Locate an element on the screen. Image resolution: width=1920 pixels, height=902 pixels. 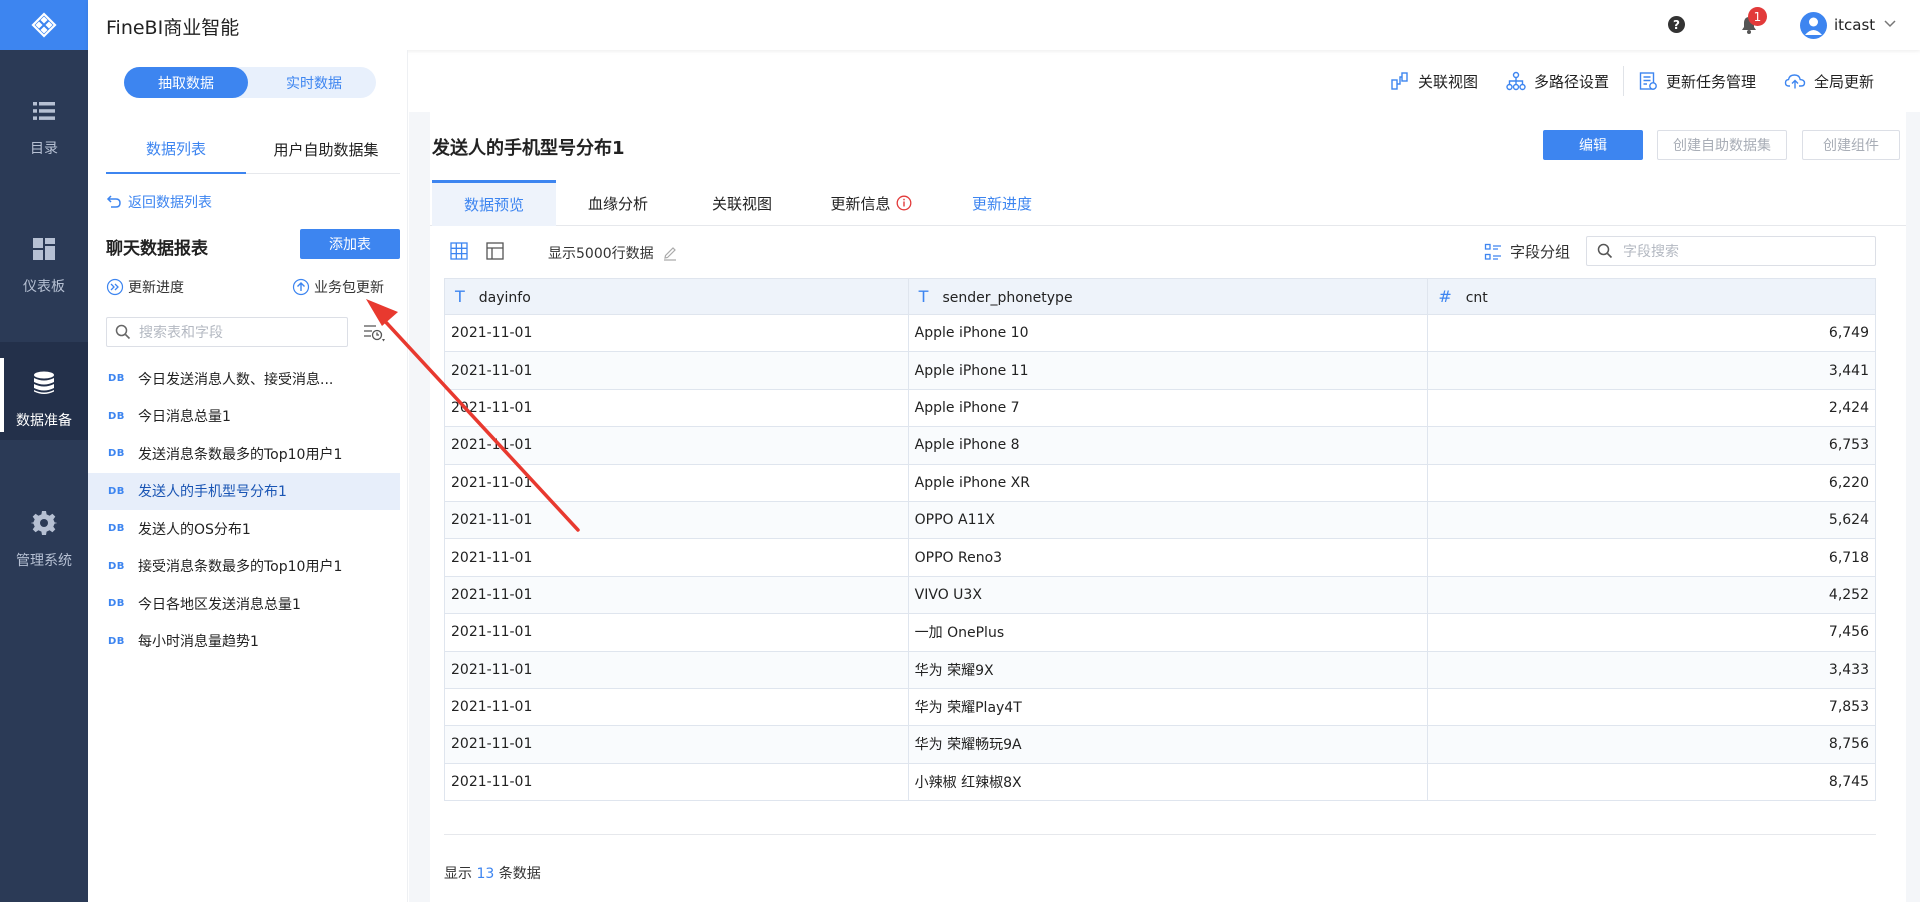
nav-item-label: 仪表板 is located at coordinates (44, 287).